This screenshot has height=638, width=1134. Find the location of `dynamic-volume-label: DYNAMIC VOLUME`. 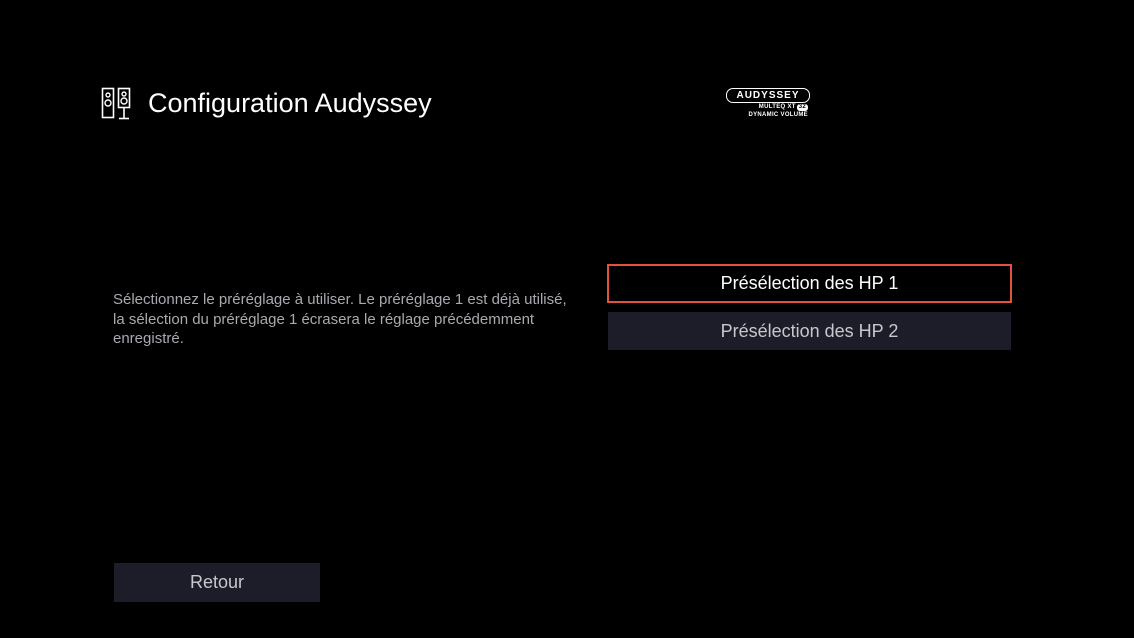

dynamic-volume-label: DYNAMIC VOLUME is located at coordinates (778, 115).